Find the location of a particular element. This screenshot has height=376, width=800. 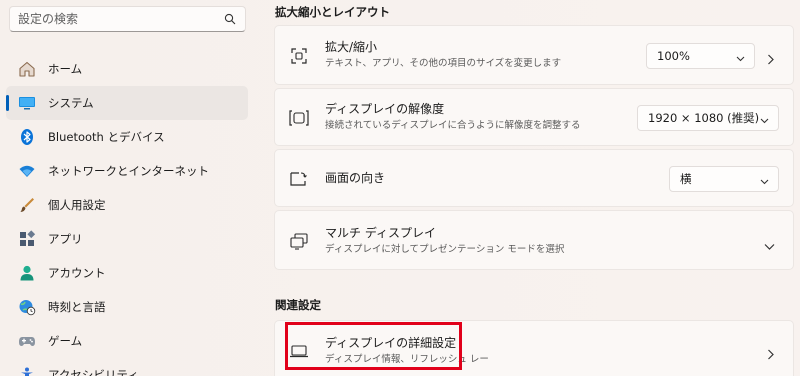

search-box is located at coordinates (127, 19).